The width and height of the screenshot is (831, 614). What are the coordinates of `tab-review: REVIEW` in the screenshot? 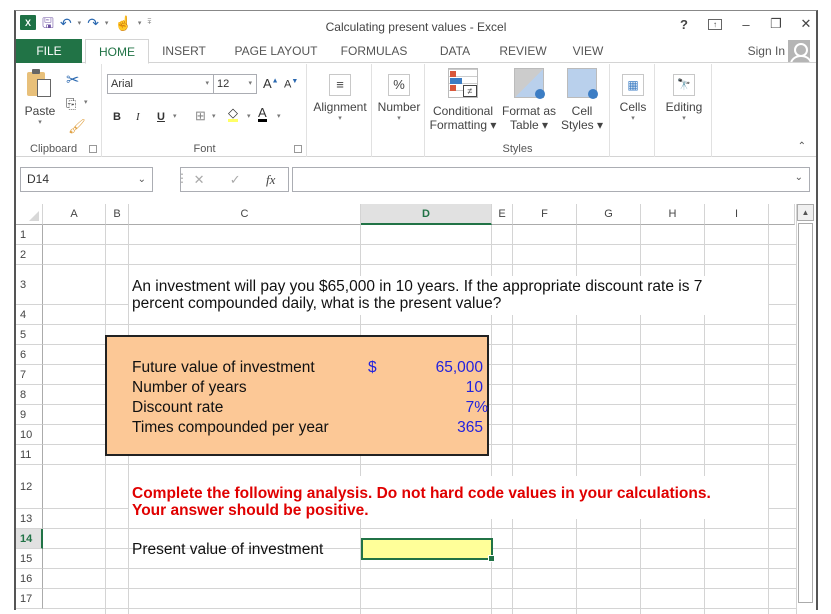 It's located at (523, 51).